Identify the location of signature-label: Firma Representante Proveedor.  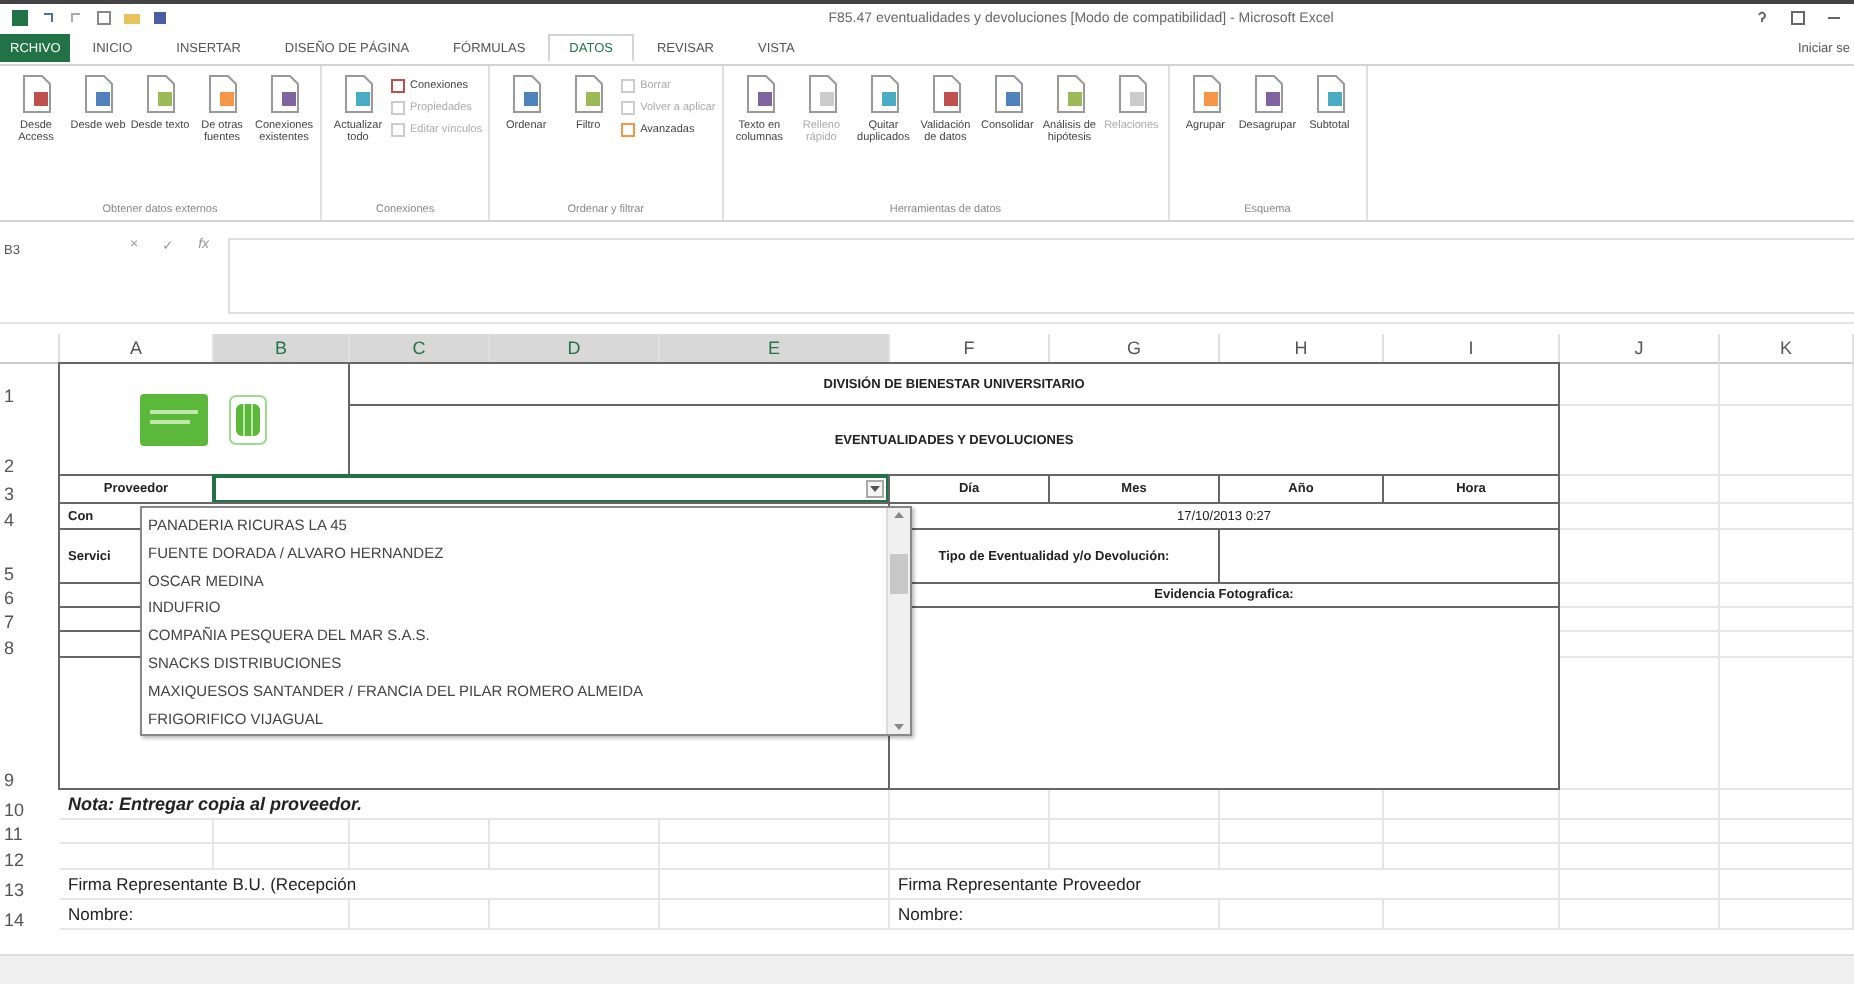
(1137, 885).